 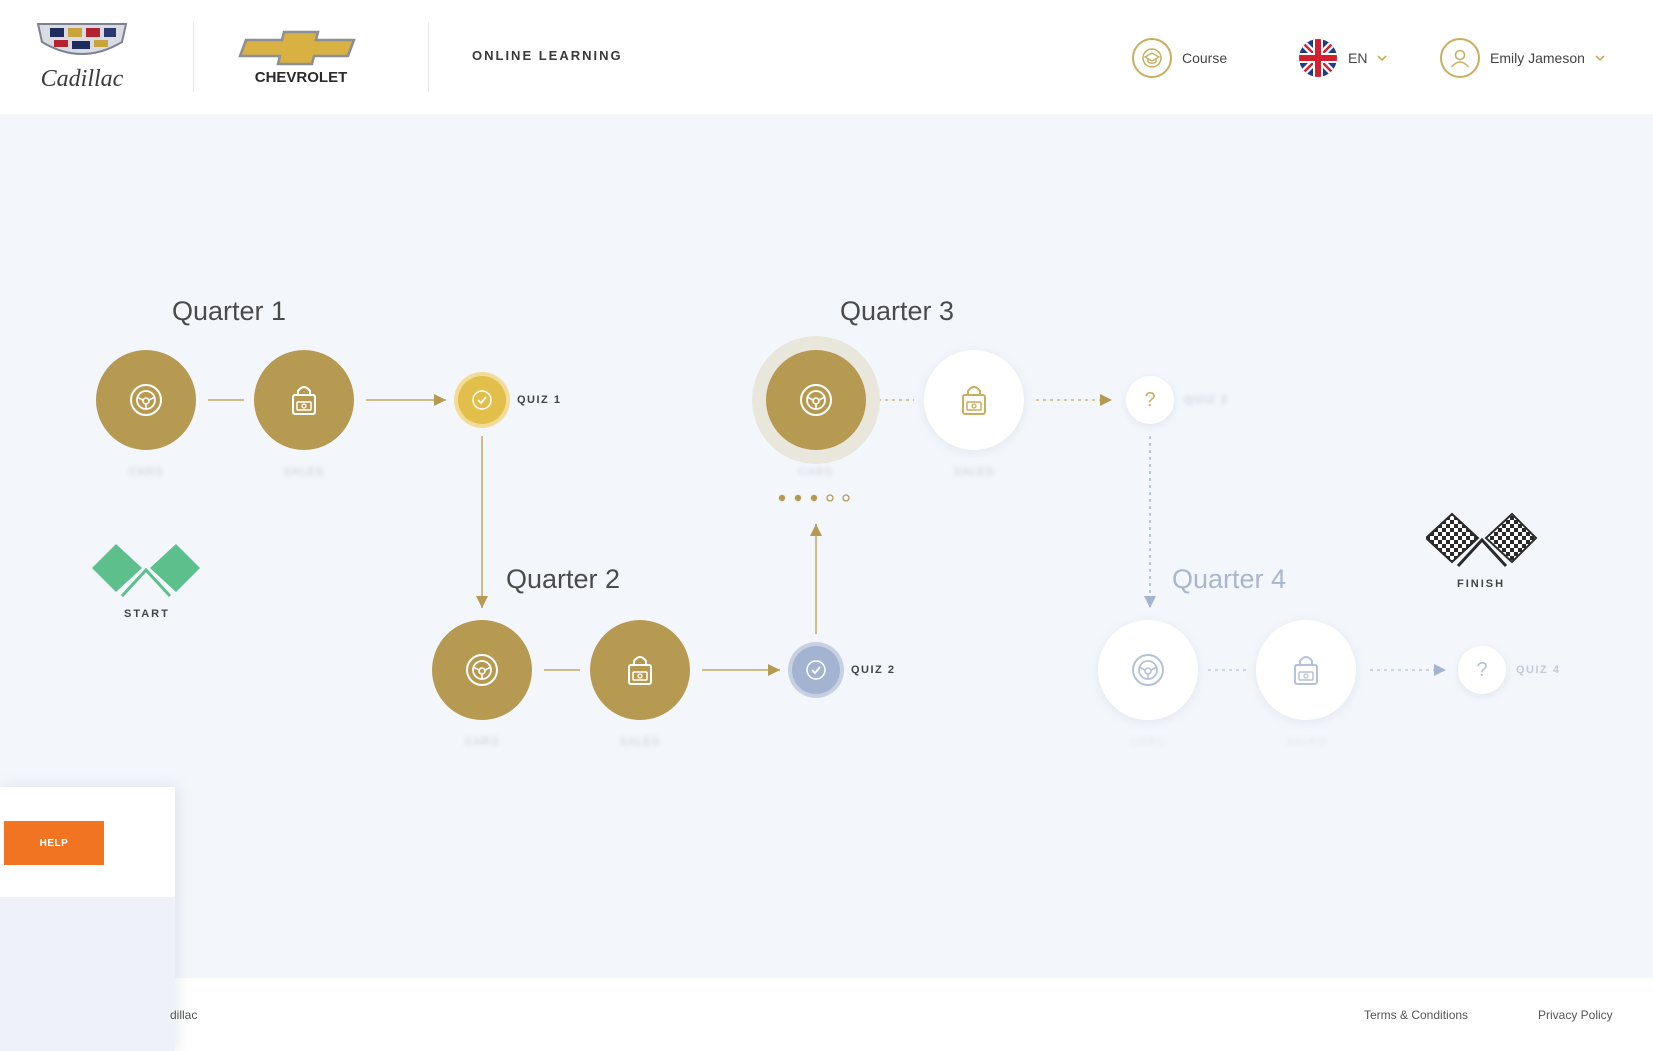 I want to click on quarter-2-title: Quarter 2, so click(x=563, y=579).